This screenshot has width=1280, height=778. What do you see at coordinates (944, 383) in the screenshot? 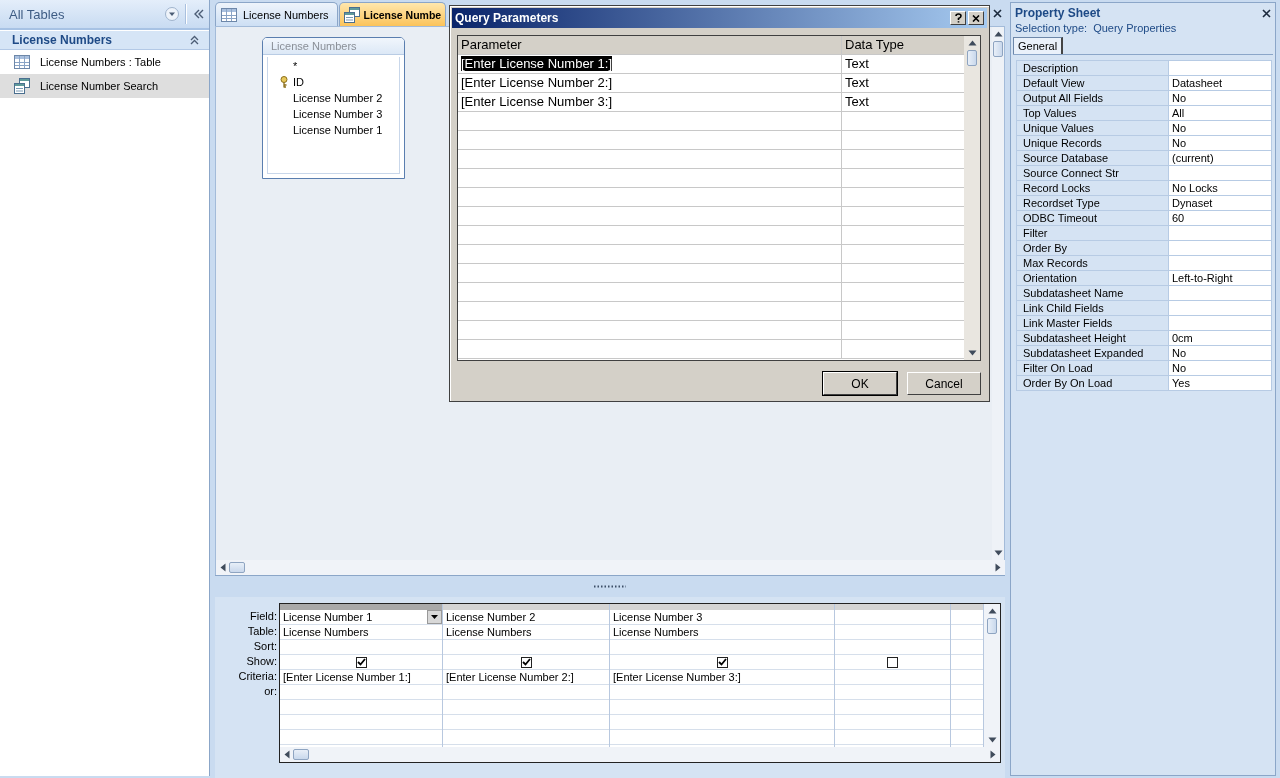
I see `cancel-button: Cancel` at bounding box center [944, 383].